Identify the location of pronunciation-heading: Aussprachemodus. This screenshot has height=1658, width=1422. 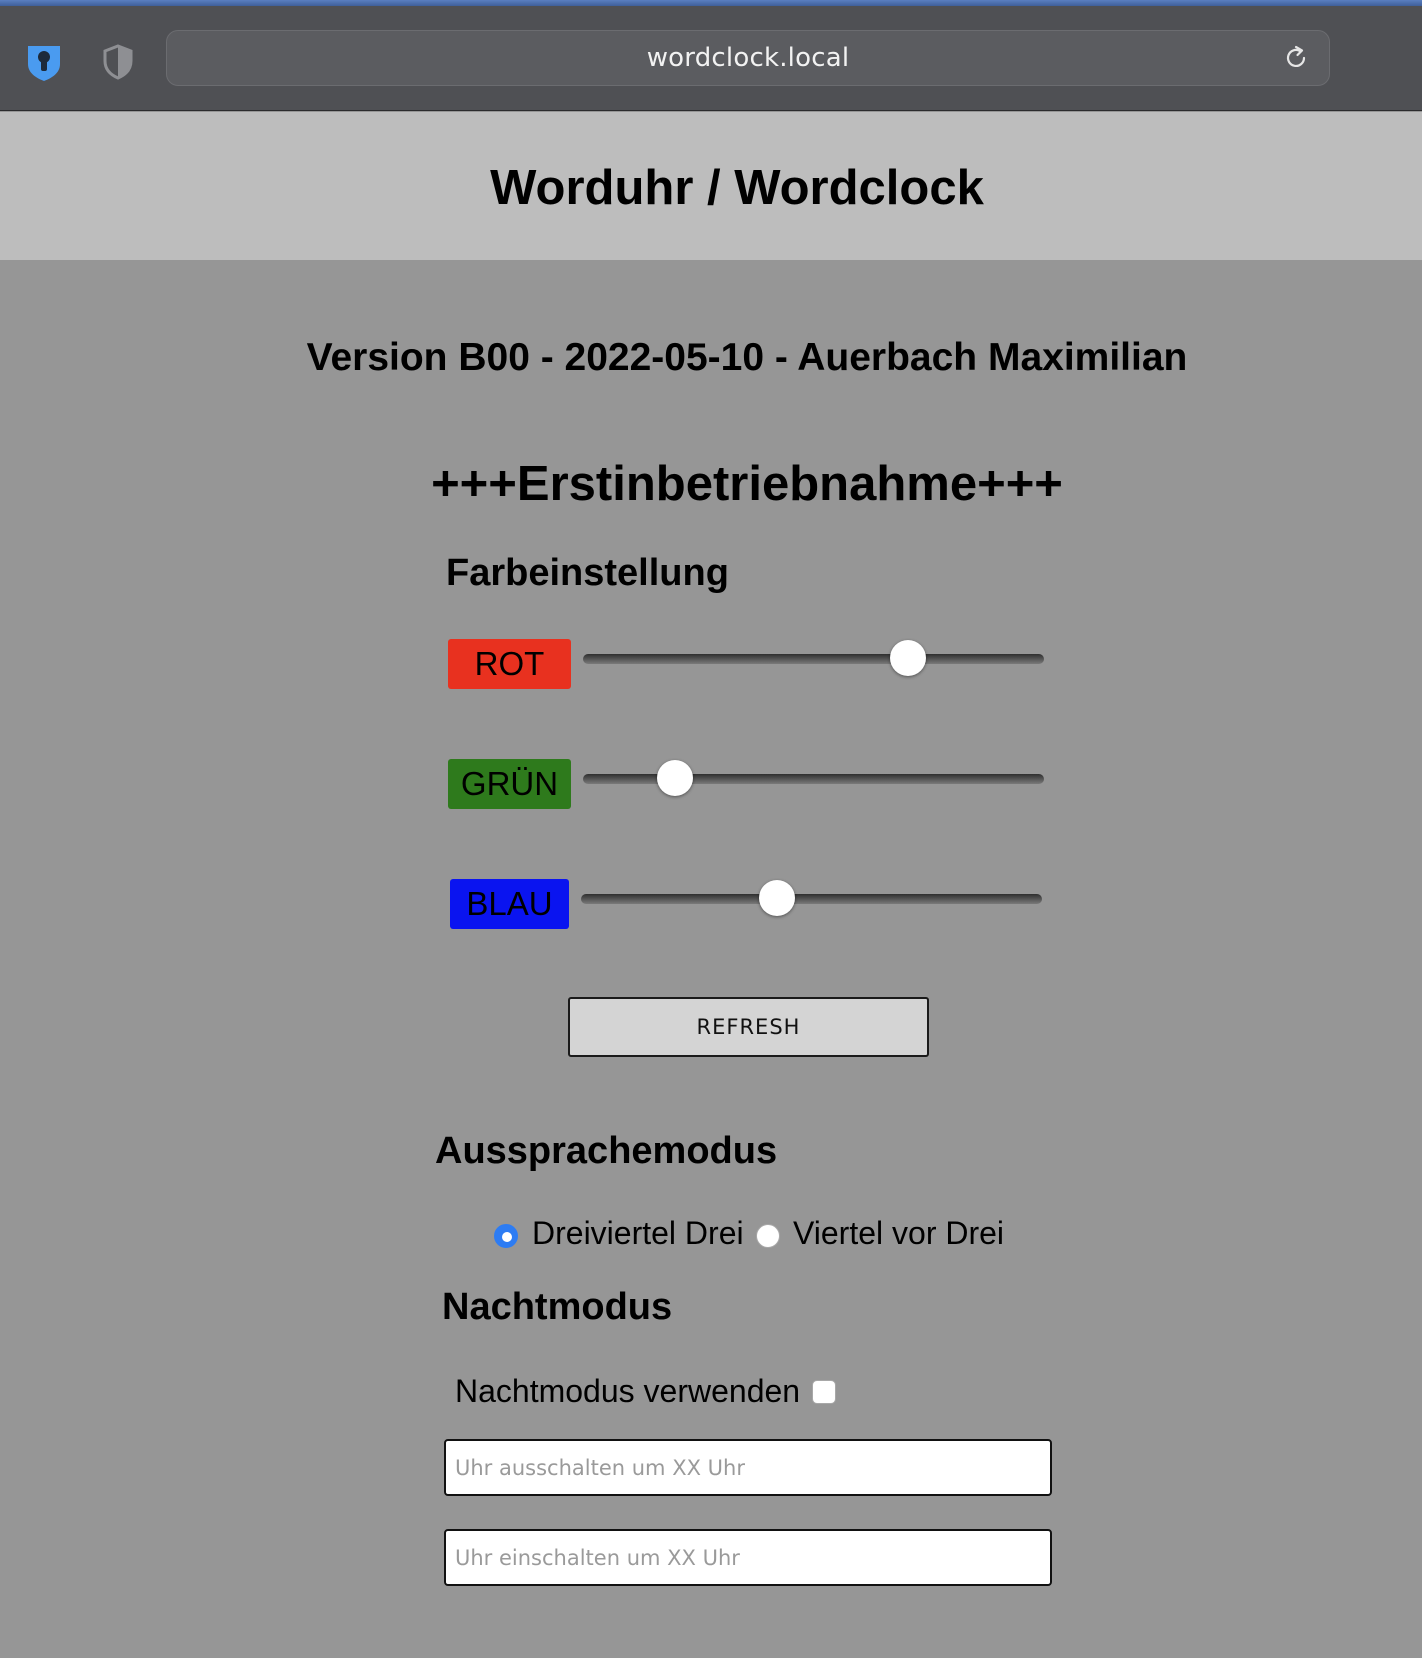
(606, 1151).